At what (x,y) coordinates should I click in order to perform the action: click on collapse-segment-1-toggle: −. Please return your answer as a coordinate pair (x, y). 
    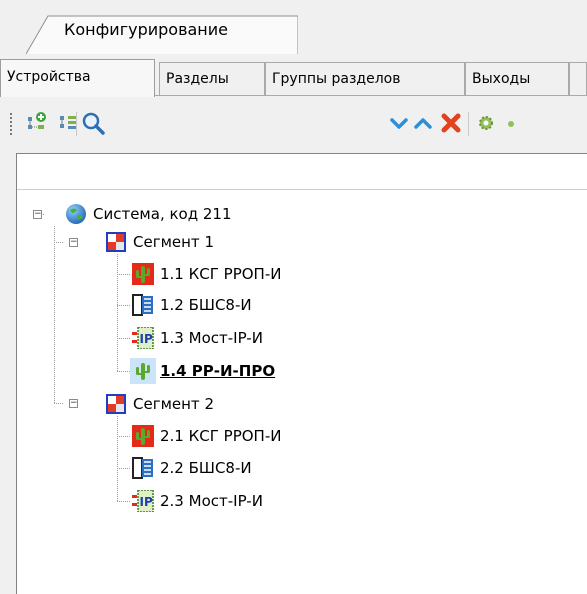
    Looking at the image, I should click on (73, 242).